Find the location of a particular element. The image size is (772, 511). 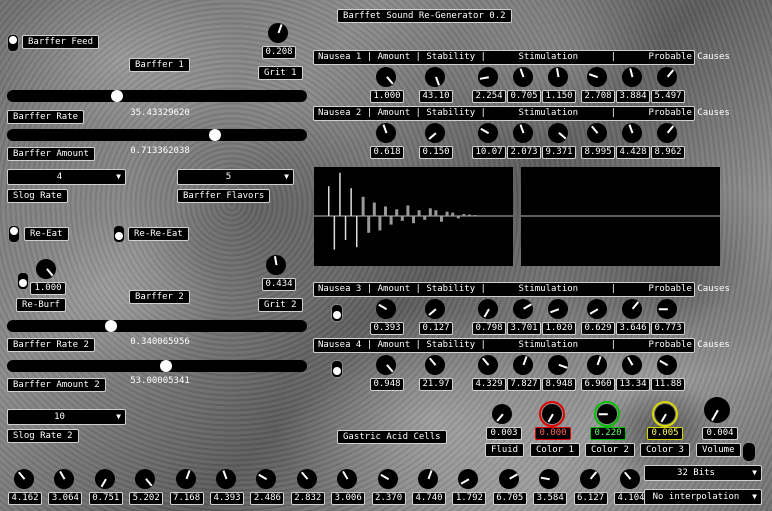

color-2-knob is located at coordinates (607, 414).